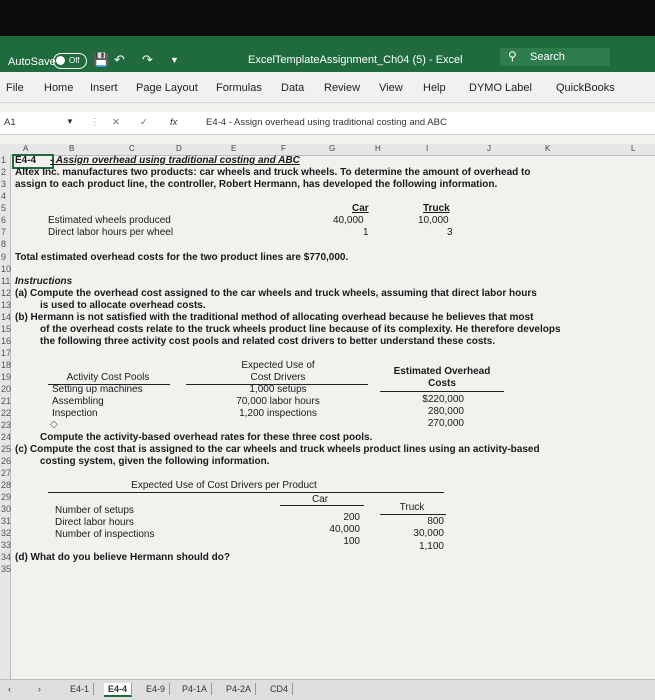 Image resolution: width=655 pixels, height=700 pixels. Describe the element at coordinates (3, 160) in the screenshot. I see `row-header: 1` at that location.